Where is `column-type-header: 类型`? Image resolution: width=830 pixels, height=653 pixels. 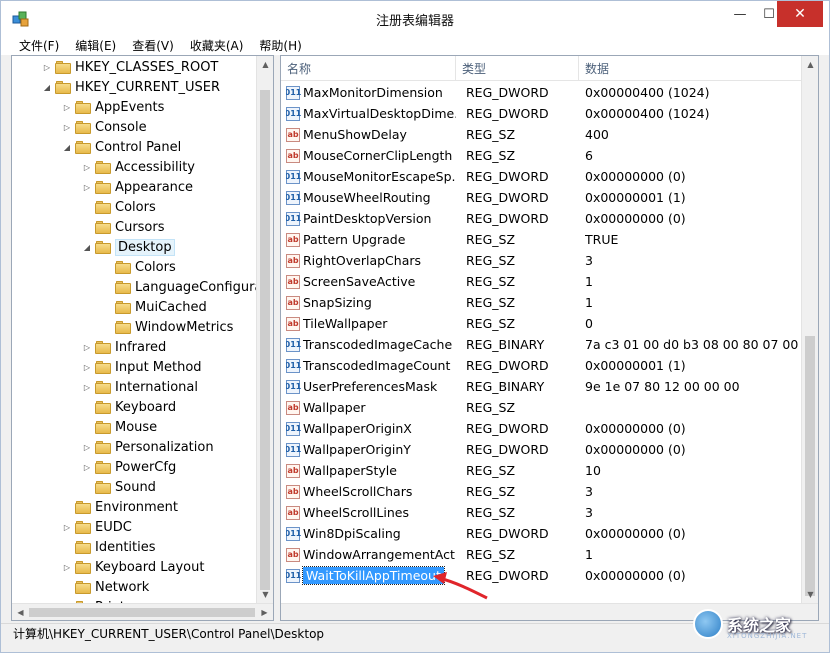 column-type-header: 类型 is located at coordinates (517, 68).